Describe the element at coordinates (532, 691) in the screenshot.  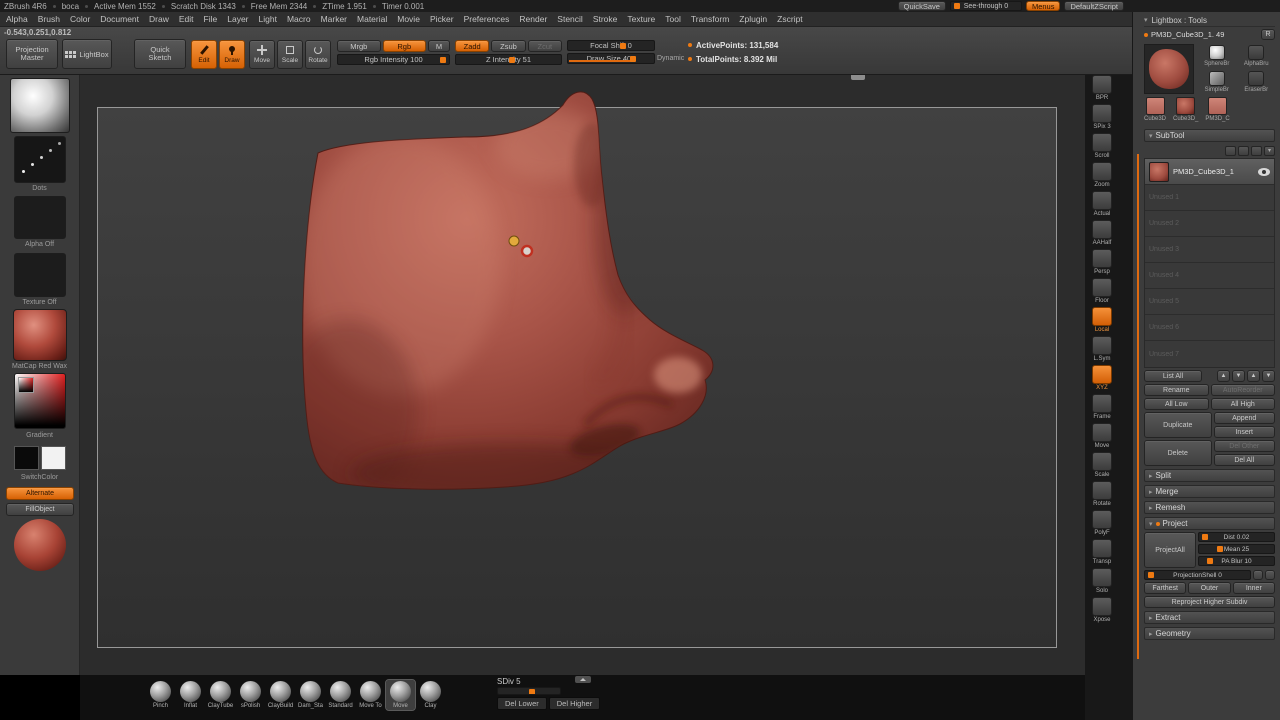
I see `sdiv-knob` at that location.